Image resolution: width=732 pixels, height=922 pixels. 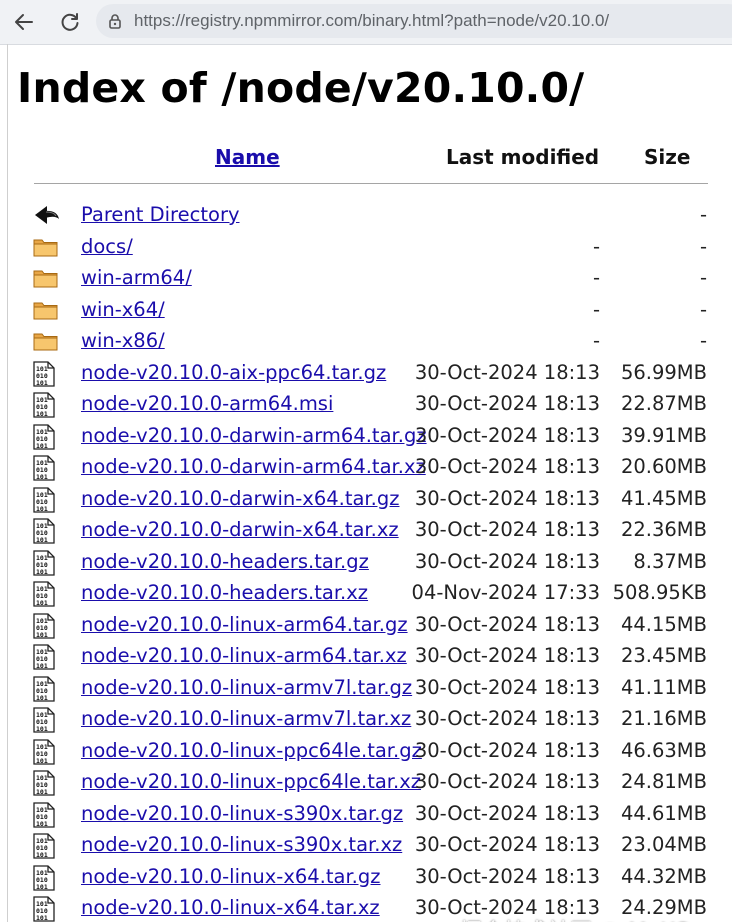 What do you see at coordinates (46, 215) in the screenshot?
I see `back-icon` at bounding box center [46, 215].